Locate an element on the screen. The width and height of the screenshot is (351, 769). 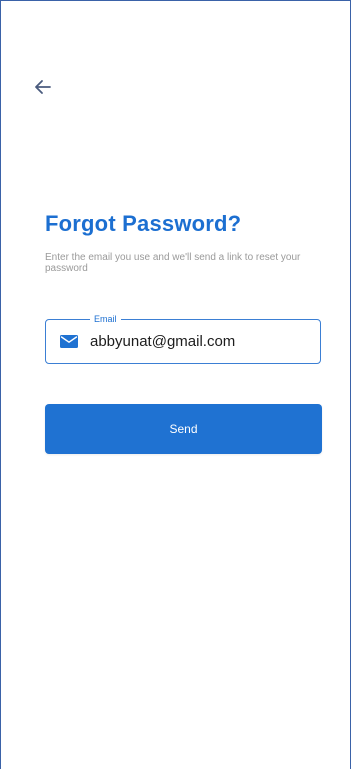
email-field: Email is located at coordinates (183, 338).